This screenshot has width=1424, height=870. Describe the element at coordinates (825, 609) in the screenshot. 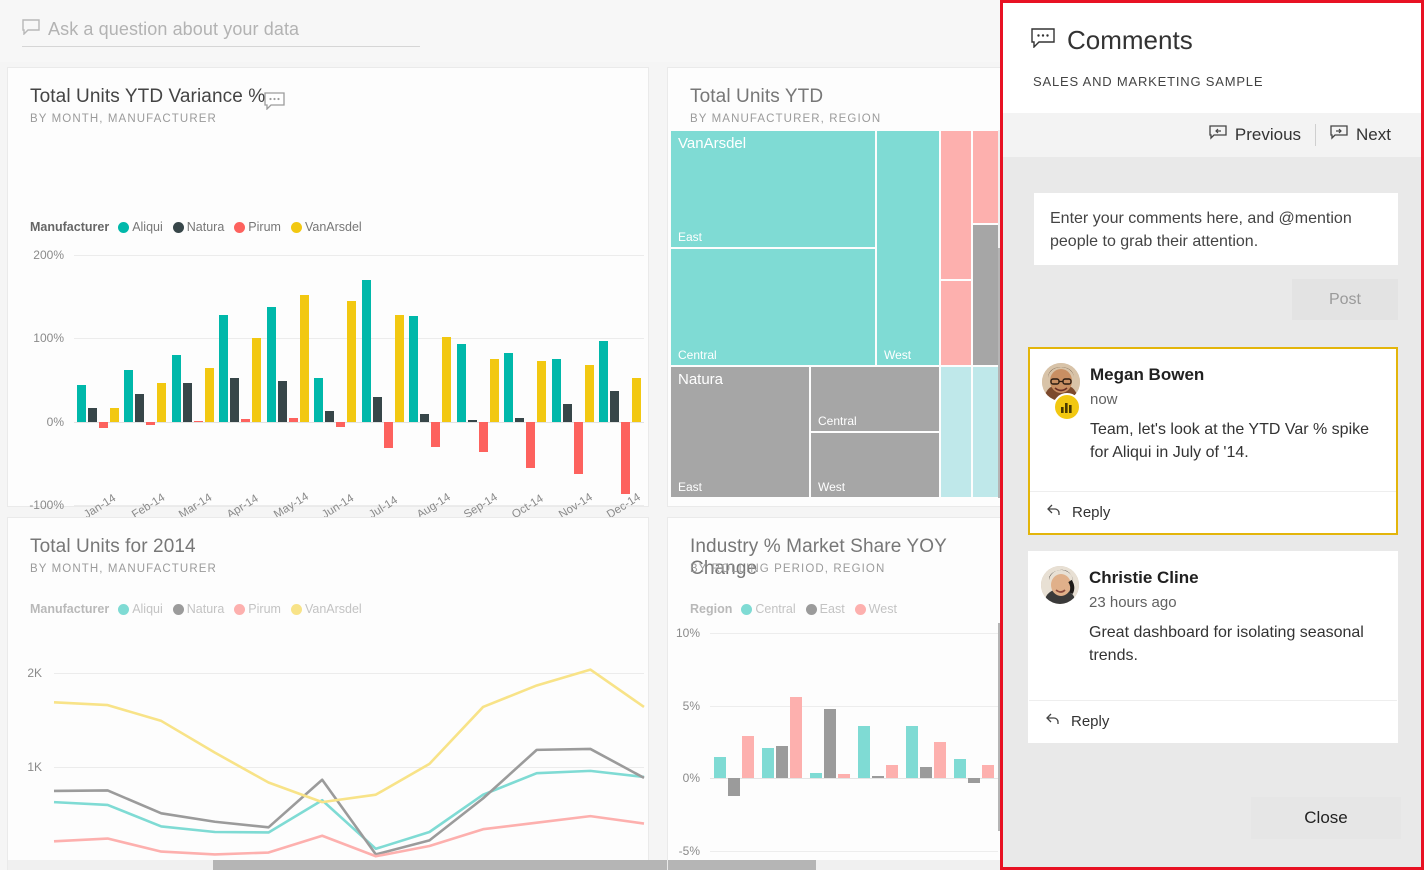

I see `legend-item: East` at that location.